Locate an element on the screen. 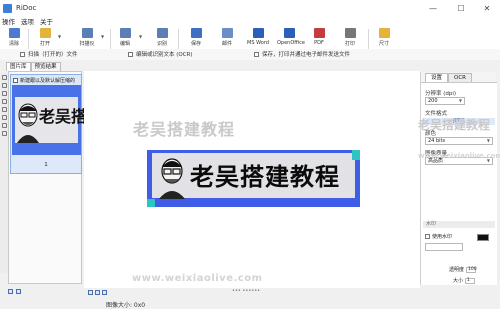 This screenshot has width=500, height=309. window-title: RiDoc is located at coordinates (26, 8).